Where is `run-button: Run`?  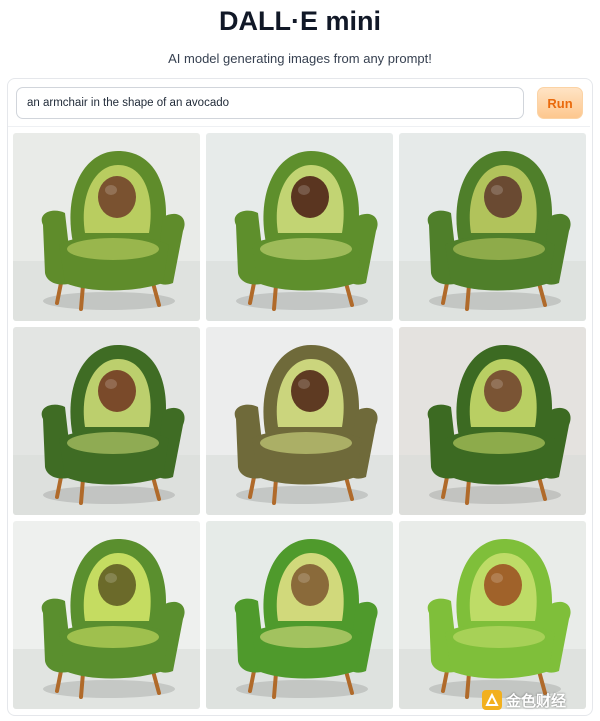
run-button: Run is located at coordinates (560, 103).